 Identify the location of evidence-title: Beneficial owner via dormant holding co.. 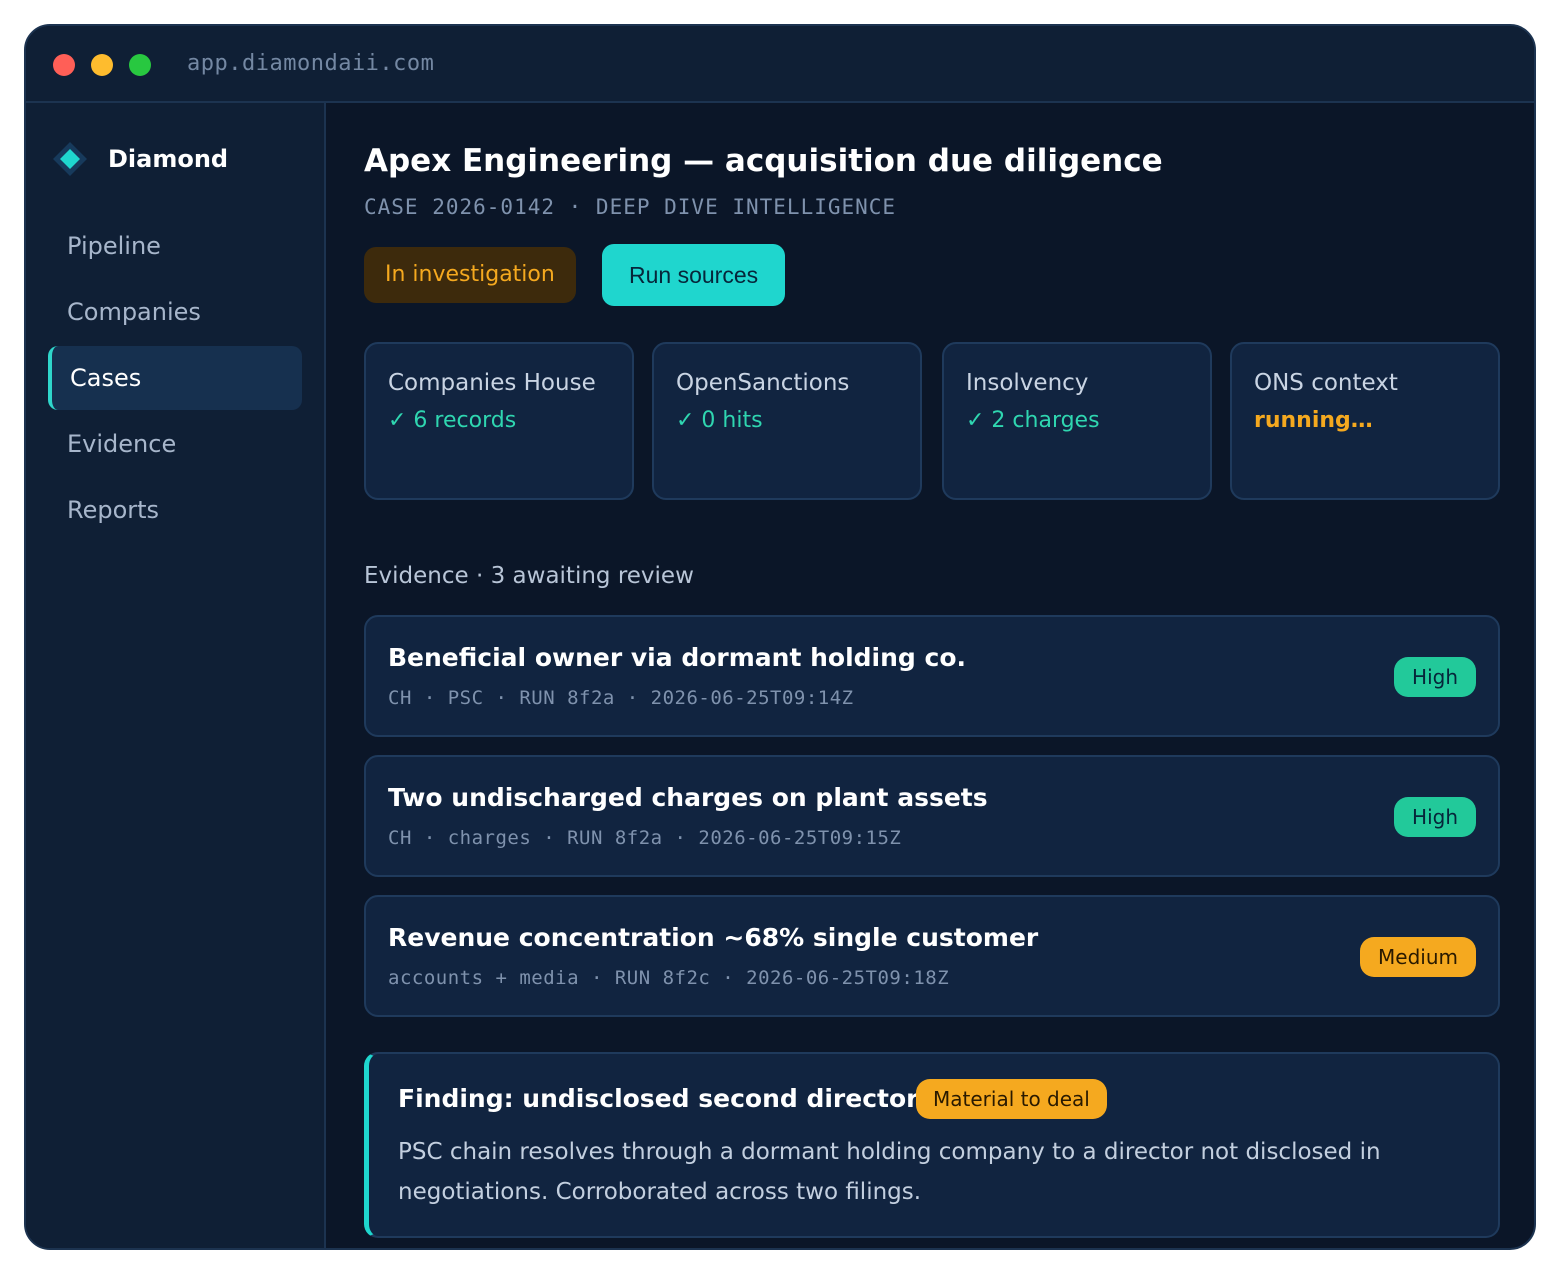
(677, 657).